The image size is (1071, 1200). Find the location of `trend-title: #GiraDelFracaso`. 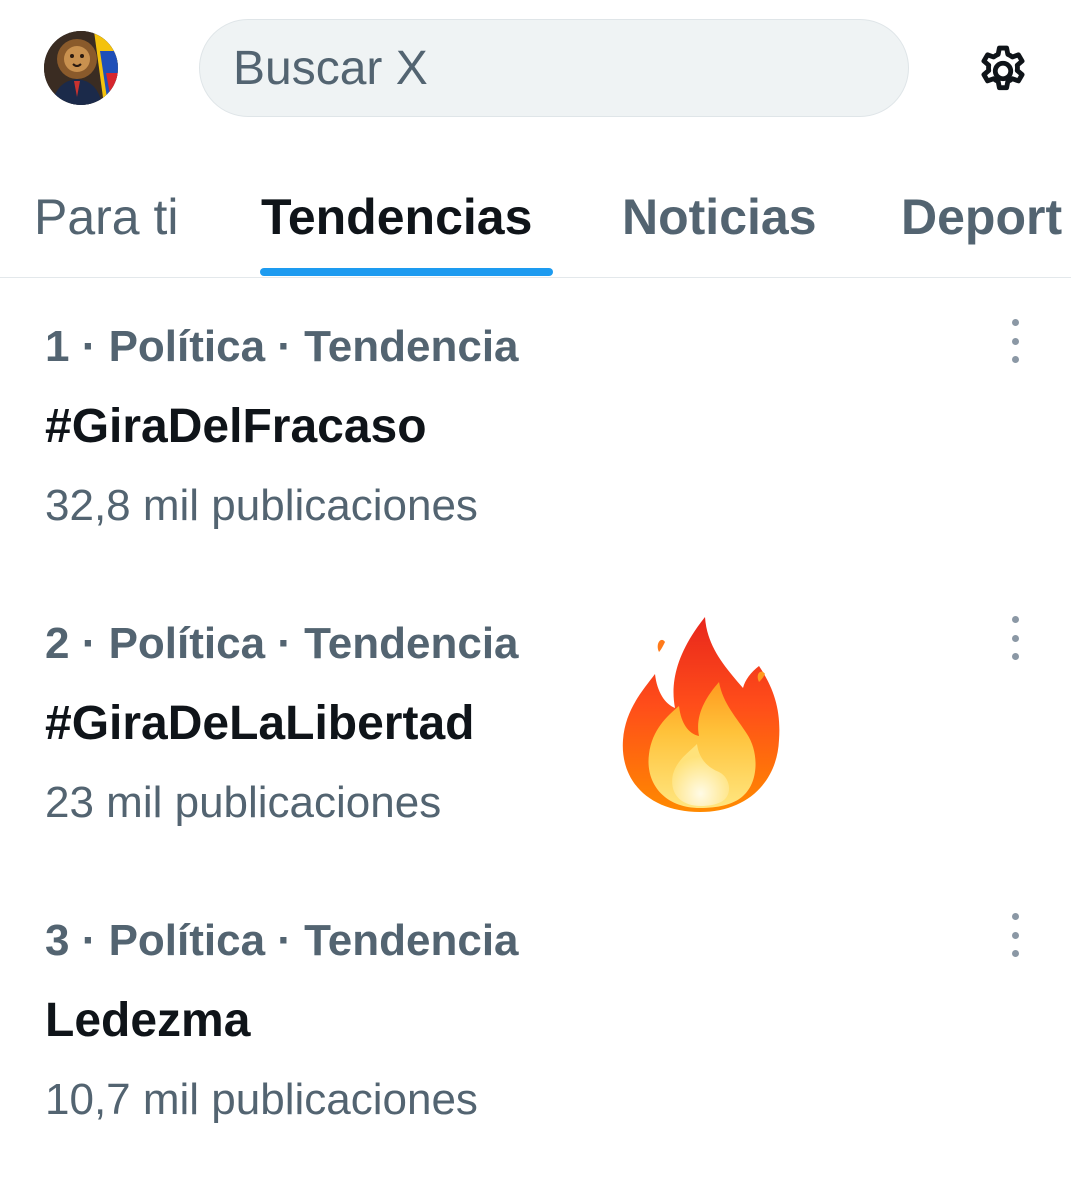

trend-title: #GiraDelFracaso is located at coordinates (236, 426).